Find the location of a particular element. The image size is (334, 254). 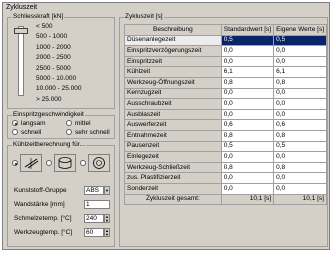

mold-temp-spinner: ▲ ▼ is located at coordinates (107, 232).